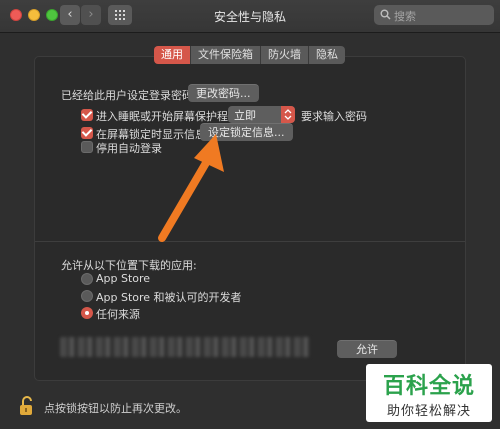  Describe the element at coordinates (169, 297) in the screenshot. I see `radio-identified-developers-label: App Store 和被认可的开发者` at that location.